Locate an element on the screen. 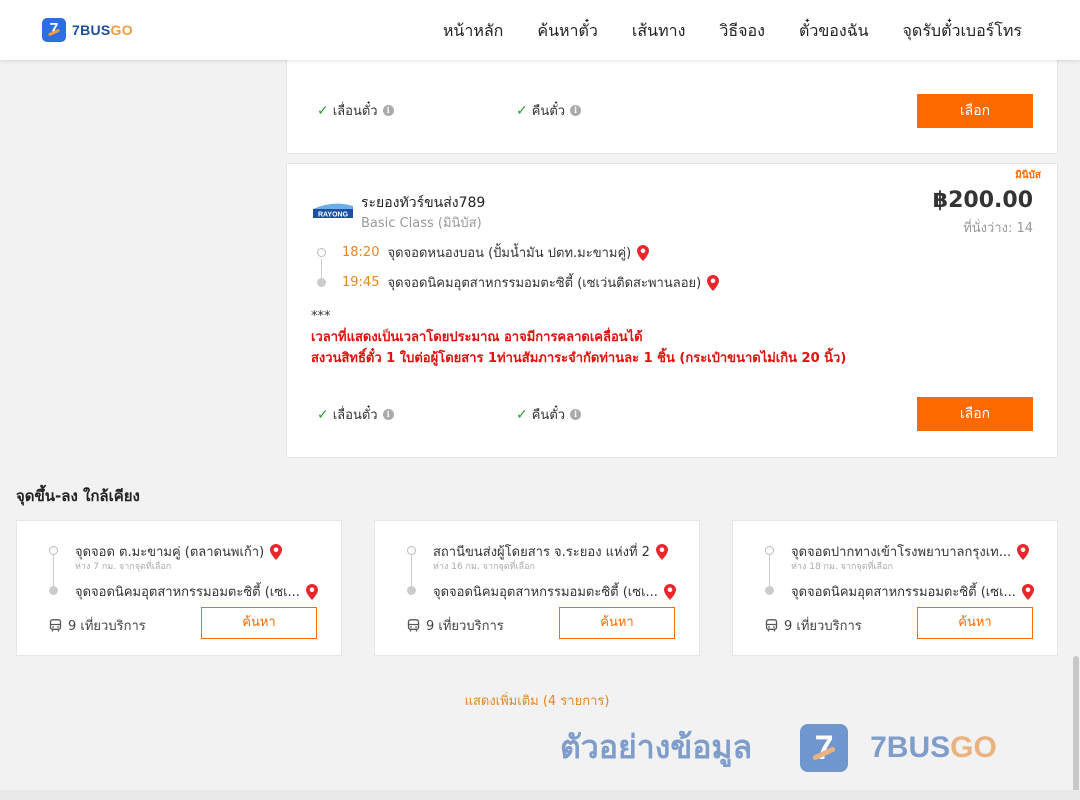  nav-home: หน้าหลัก is located at coordinates (473, 31).